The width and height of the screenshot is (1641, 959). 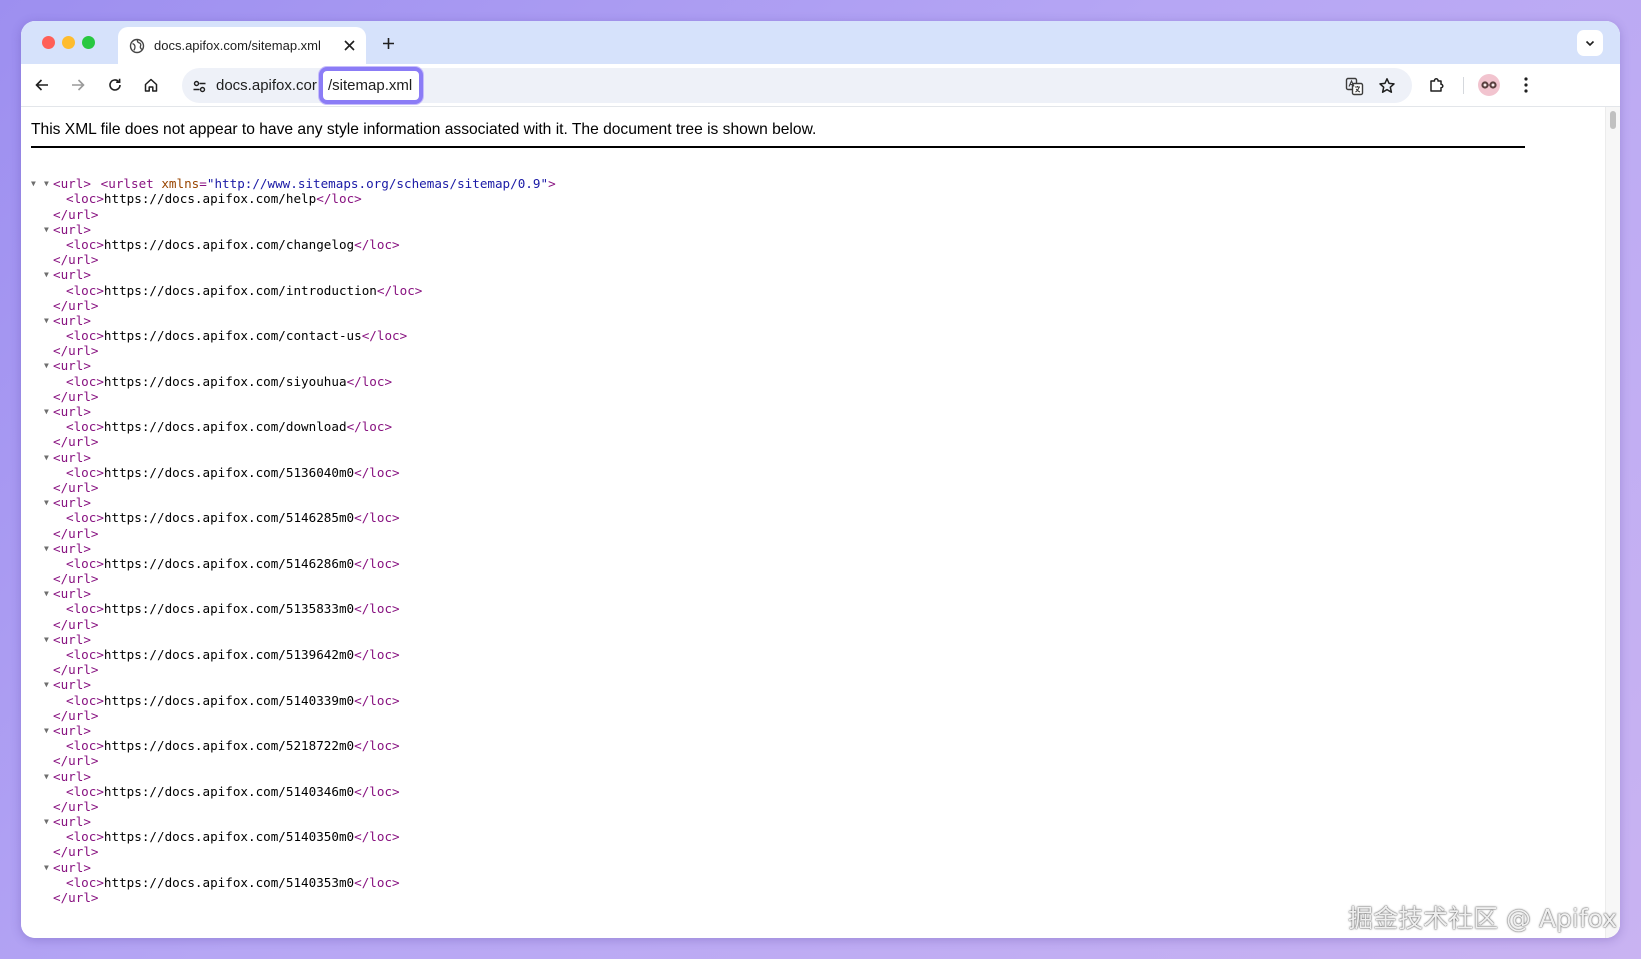 I want to click on back-button, so click(x=42, y=85).